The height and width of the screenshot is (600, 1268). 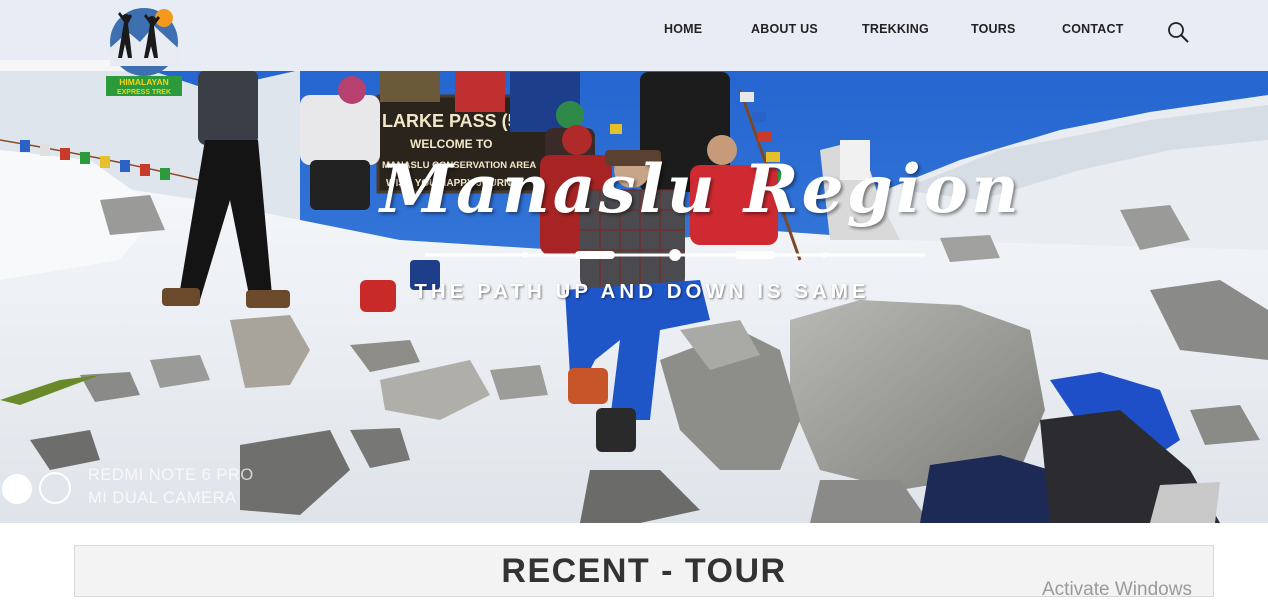 I want to click on nav-trekking: TREKKING, so click(x=895, y=29).